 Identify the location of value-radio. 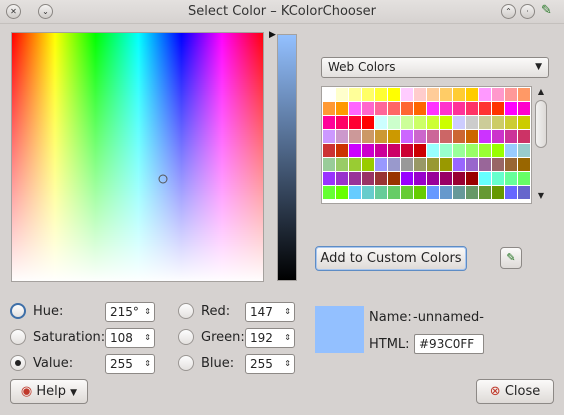
(18, 363).